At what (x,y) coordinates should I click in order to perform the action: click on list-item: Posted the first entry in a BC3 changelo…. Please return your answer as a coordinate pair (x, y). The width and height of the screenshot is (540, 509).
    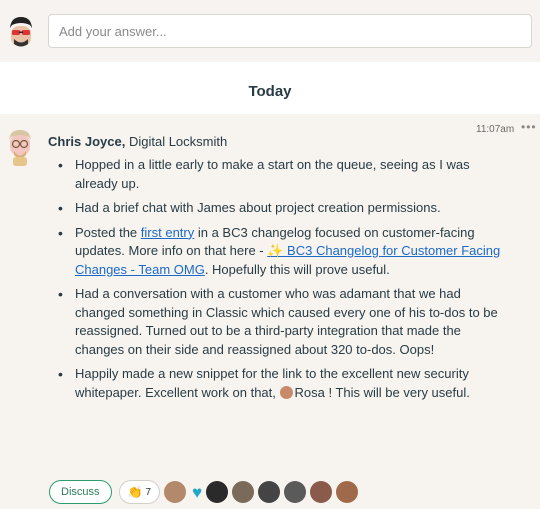
    Looking at the image, I should click on (284, 252).